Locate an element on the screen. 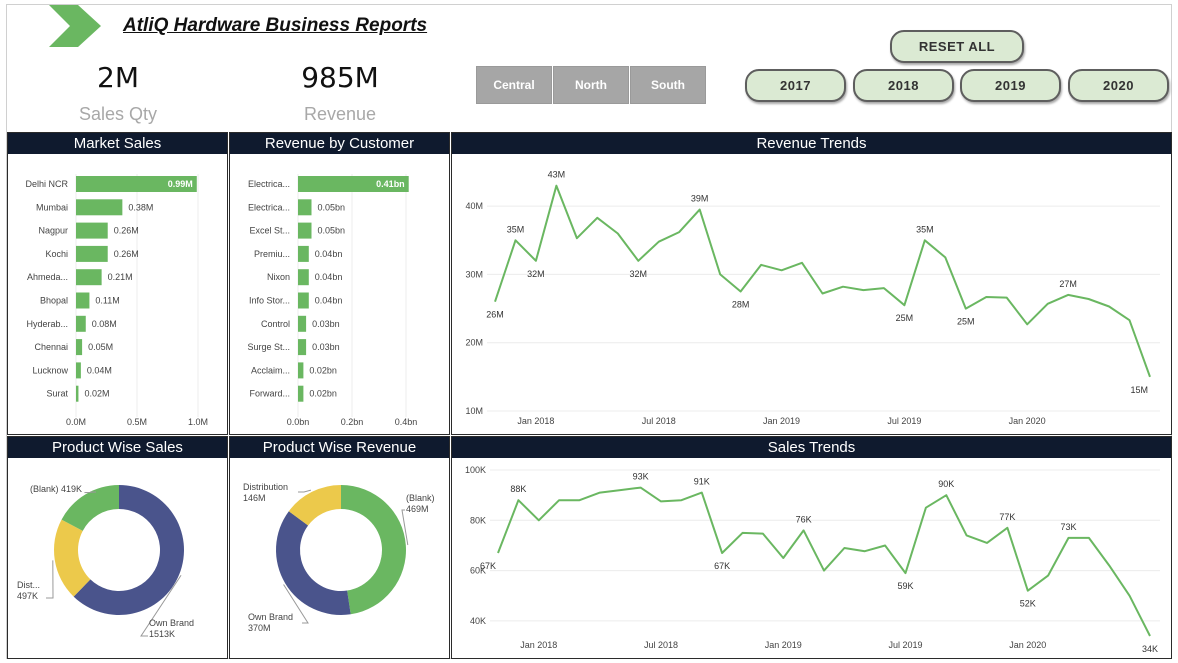 The image size is (1178, 663). x-tick-label: 1.0M is located at coordinates (198, 422).